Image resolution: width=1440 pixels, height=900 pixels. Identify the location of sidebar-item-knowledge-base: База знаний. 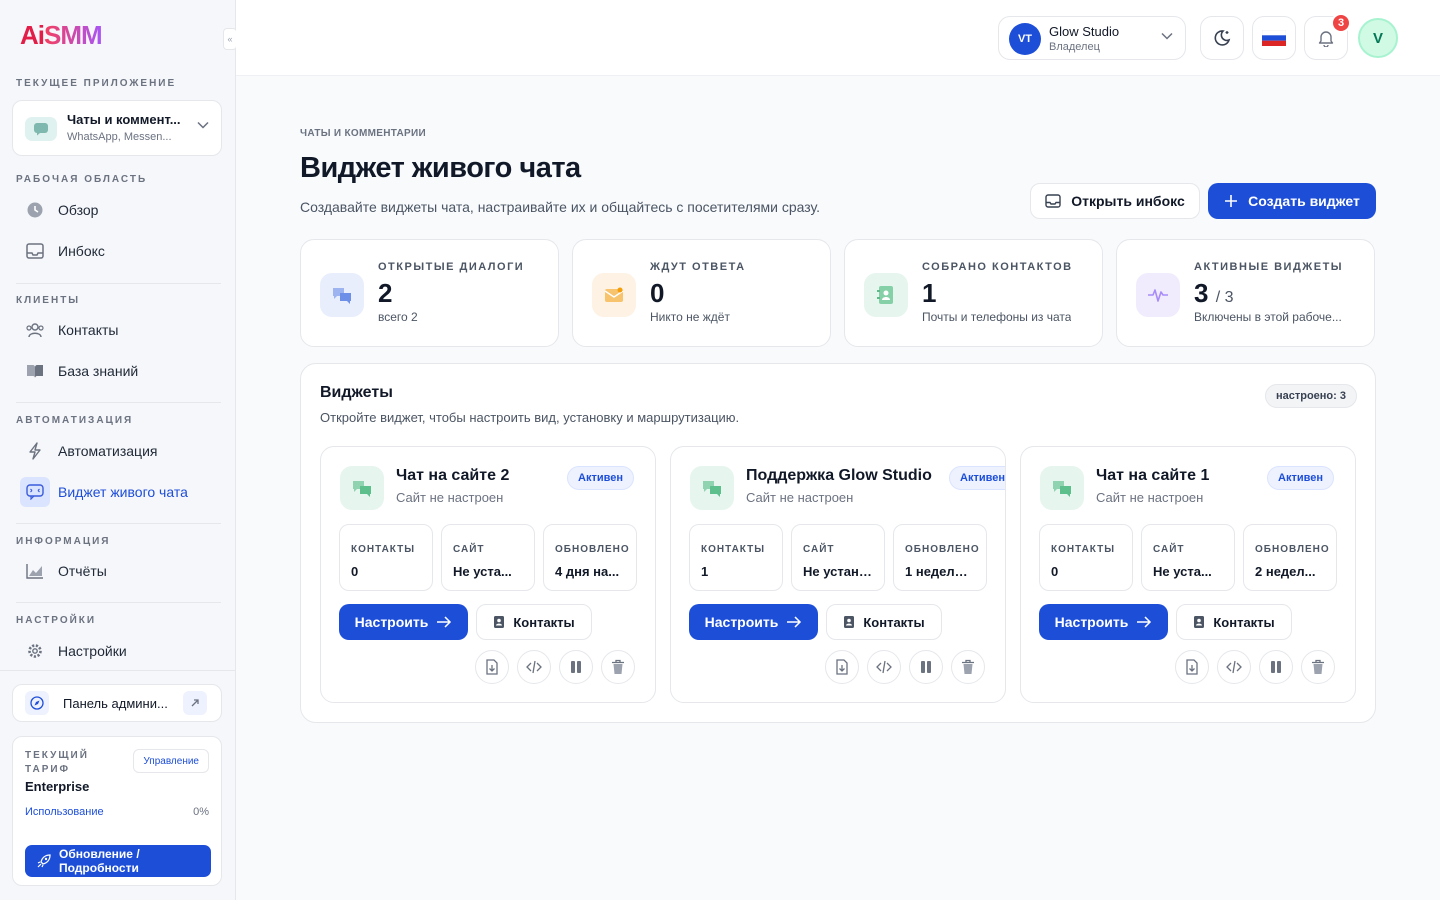
(118, 371).